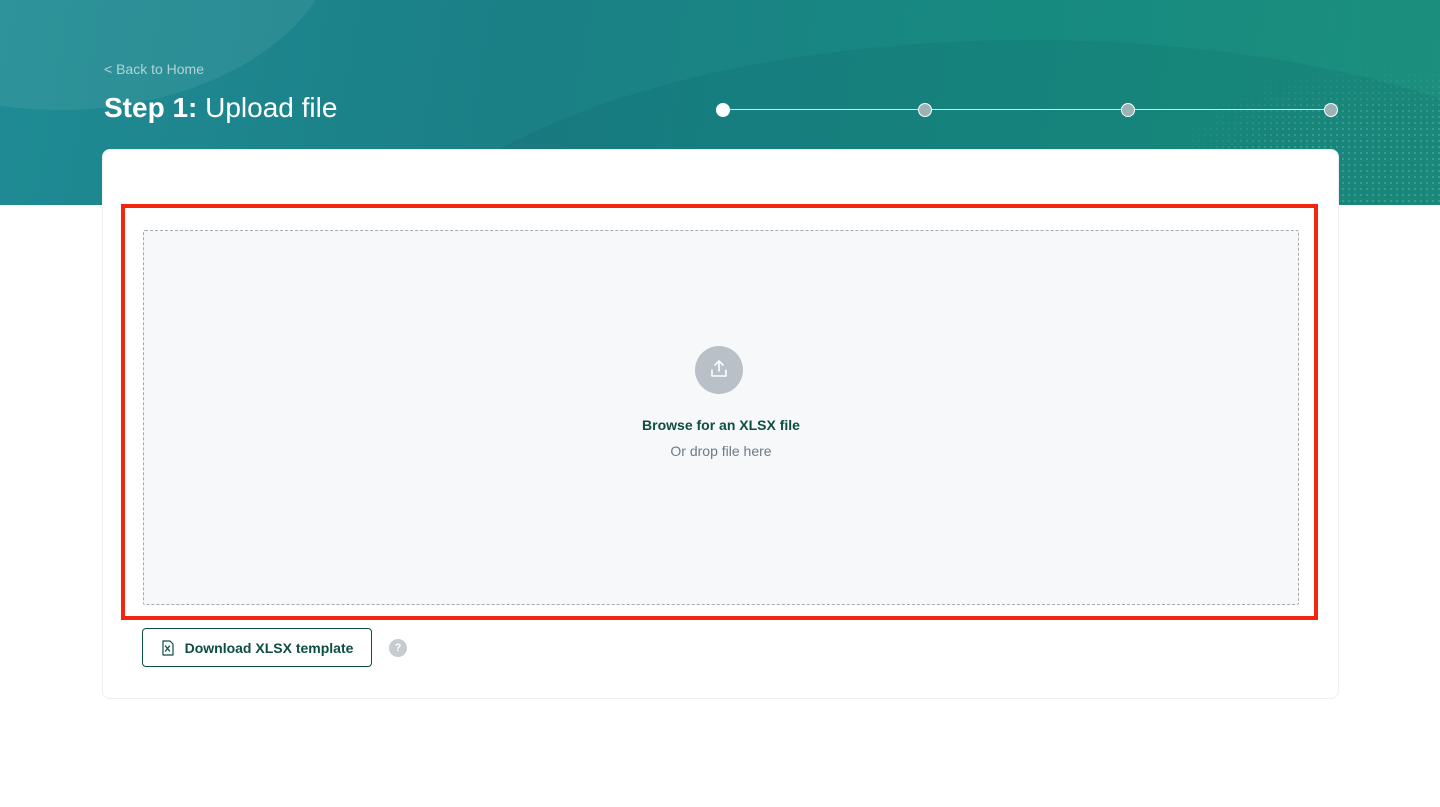 The height and width of the screenshot is (807, 1440). What do you see at coordinates (721, 425) in the screenshot?
I see `browse-file-link: Browse for an XLSX file` at bounding box center [721, 425].